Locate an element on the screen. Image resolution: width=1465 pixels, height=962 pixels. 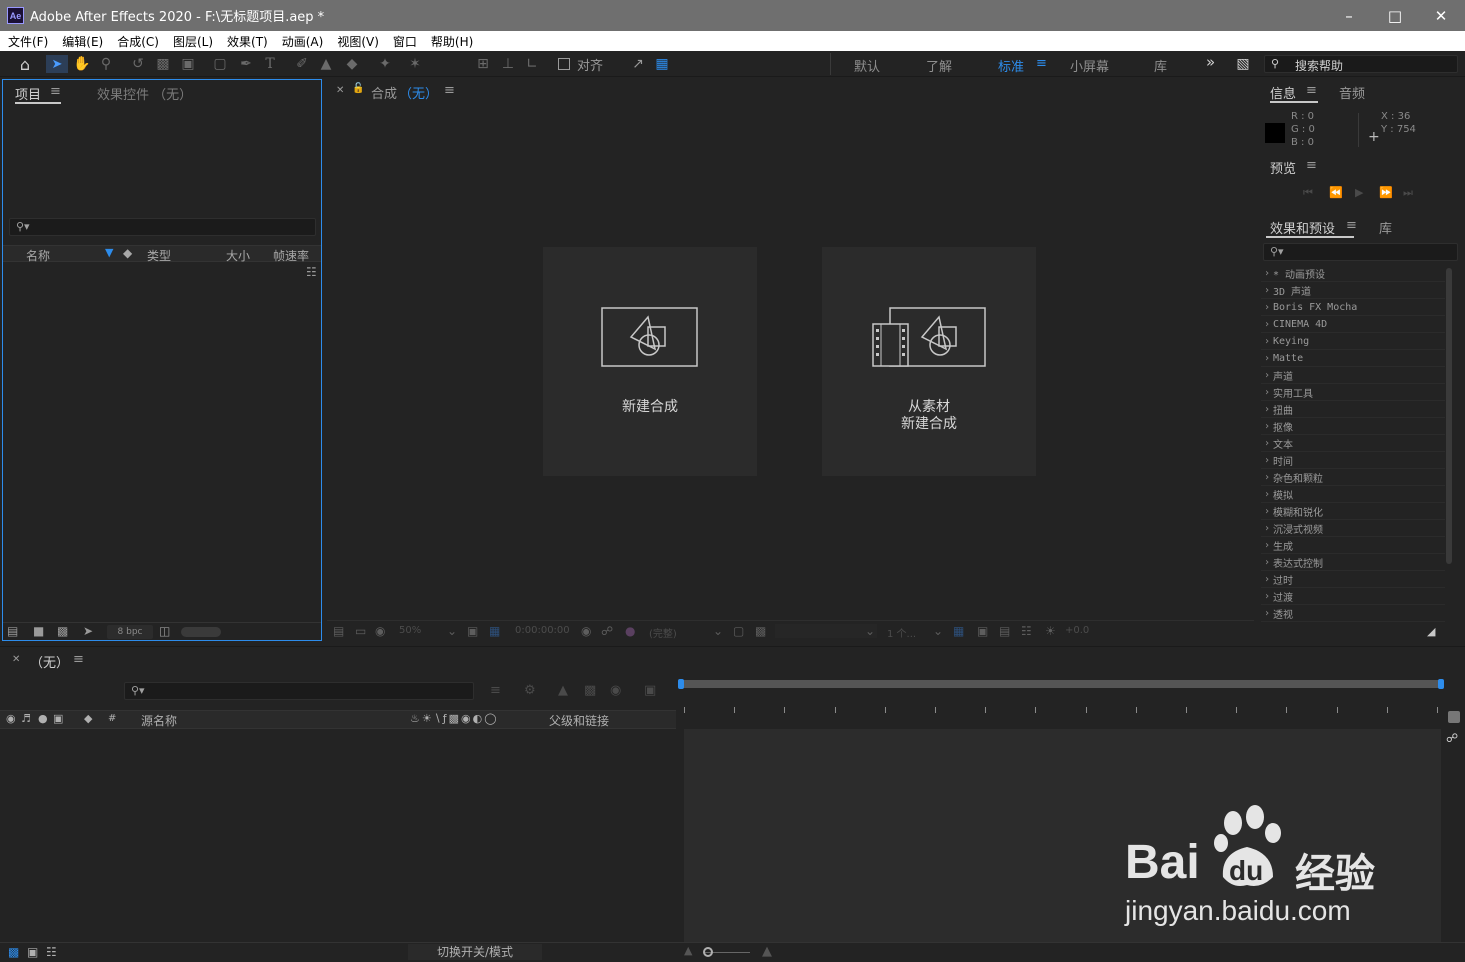
zoom-tool-icon: ⚲ is located at coordinates (106, 64).